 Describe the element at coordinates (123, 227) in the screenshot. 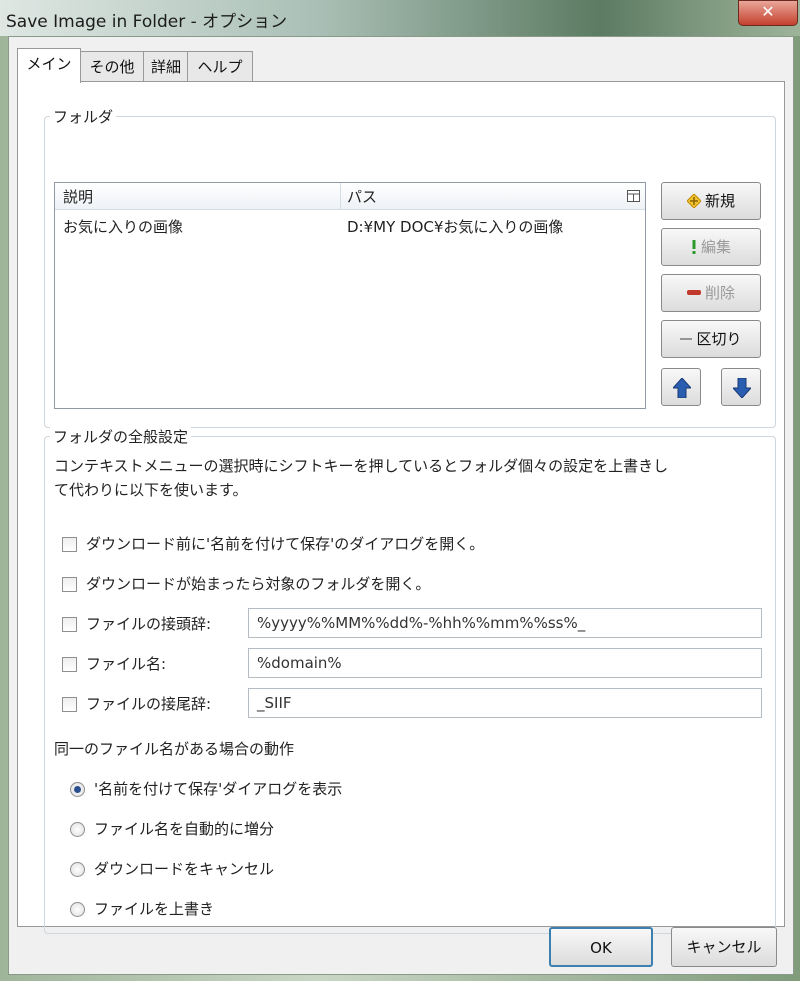

I see `list-item-description: お気に入りの画像` at that location.